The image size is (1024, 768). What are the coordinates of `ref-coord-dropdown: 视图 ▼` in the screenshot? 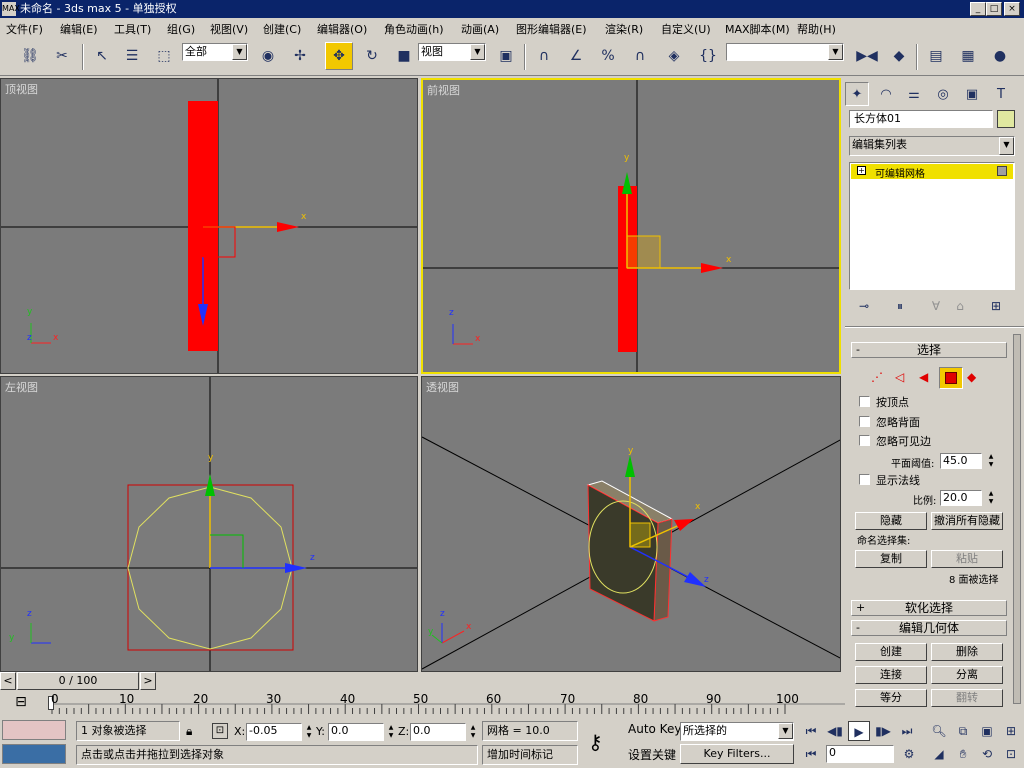 It's located at (452, 52).